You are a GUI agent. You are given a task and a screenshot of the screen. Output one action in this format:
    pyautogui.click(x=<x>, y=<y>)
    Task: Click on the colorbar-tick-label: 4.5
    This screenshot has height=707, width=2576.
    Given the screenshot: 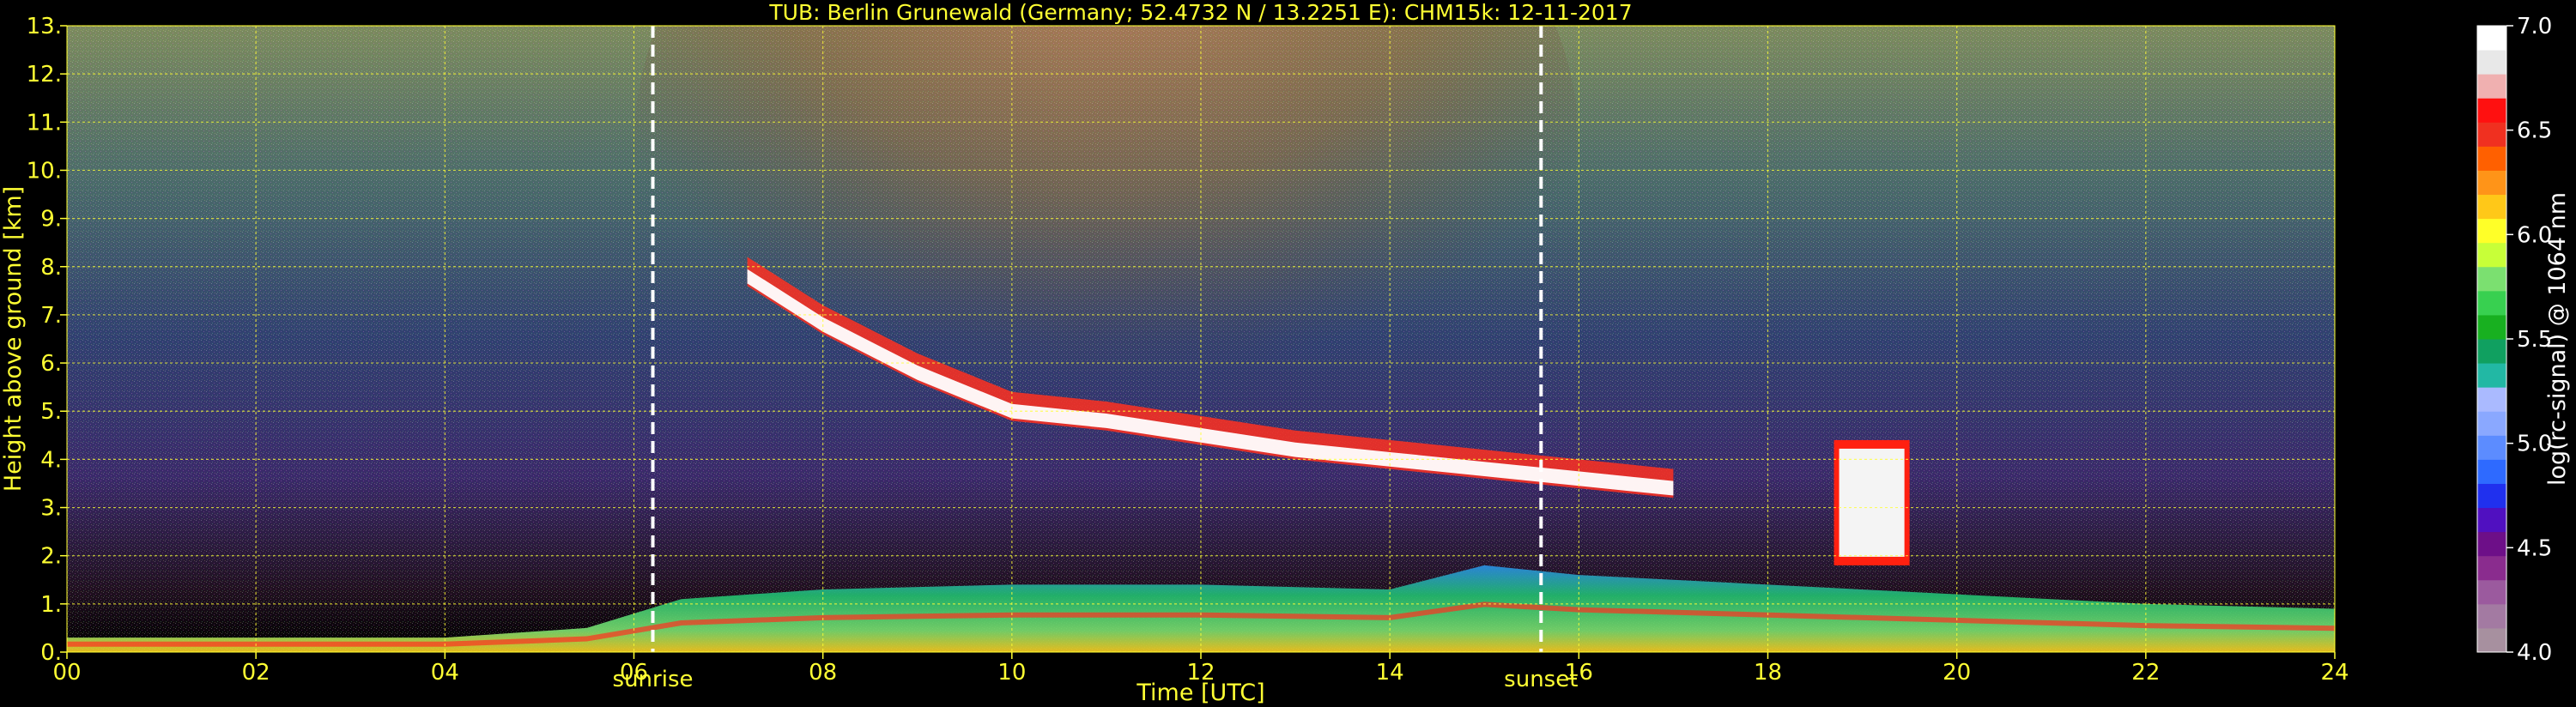 What is the action you would take?
    pyautogui.click(x=2534, y=548)
    